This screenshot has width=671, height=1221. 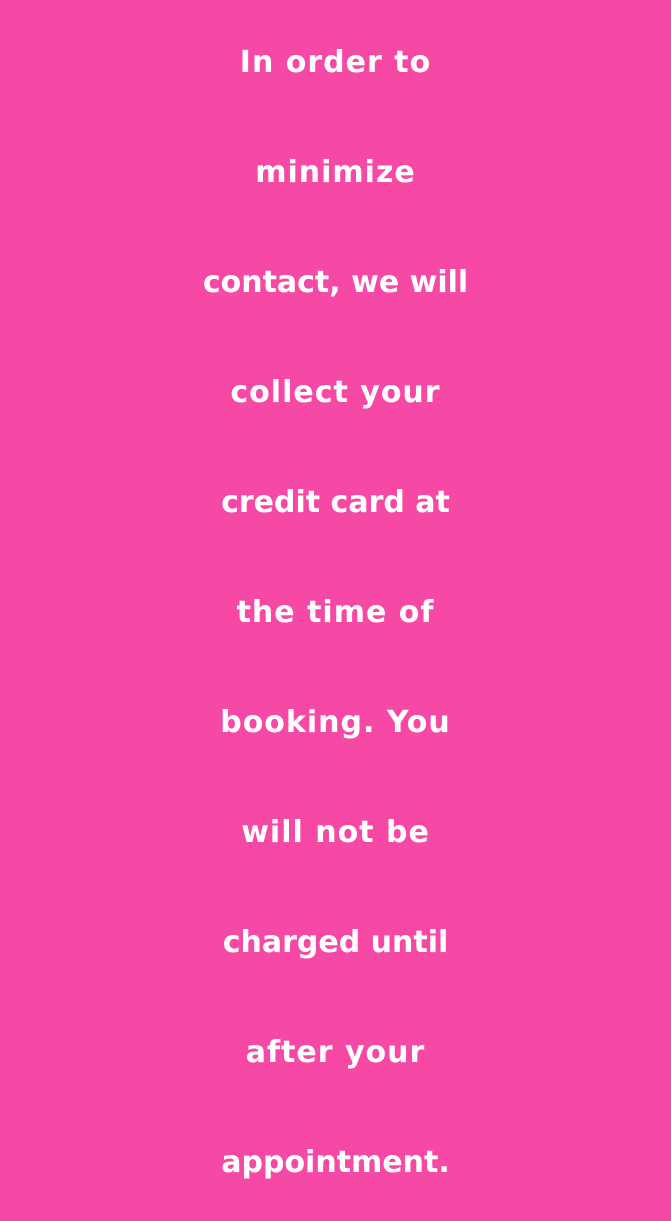 What do you see at coordinates (335, 1052) in the screenshot?
I see `notice-line-10: after your` at bounding box center [335, 1052].